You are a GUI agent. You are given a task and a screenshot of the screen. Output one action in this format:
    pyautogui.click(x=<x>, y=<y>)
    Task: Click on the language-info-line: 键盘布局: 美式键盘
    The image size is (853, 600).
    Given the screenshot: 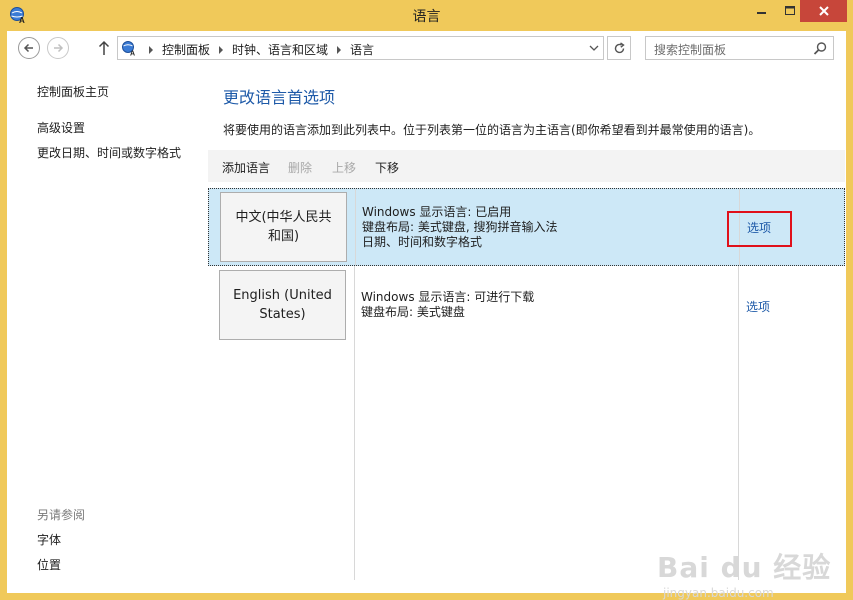 What is the action you would take?
    pyautogui.click(x=413, y=312)
    